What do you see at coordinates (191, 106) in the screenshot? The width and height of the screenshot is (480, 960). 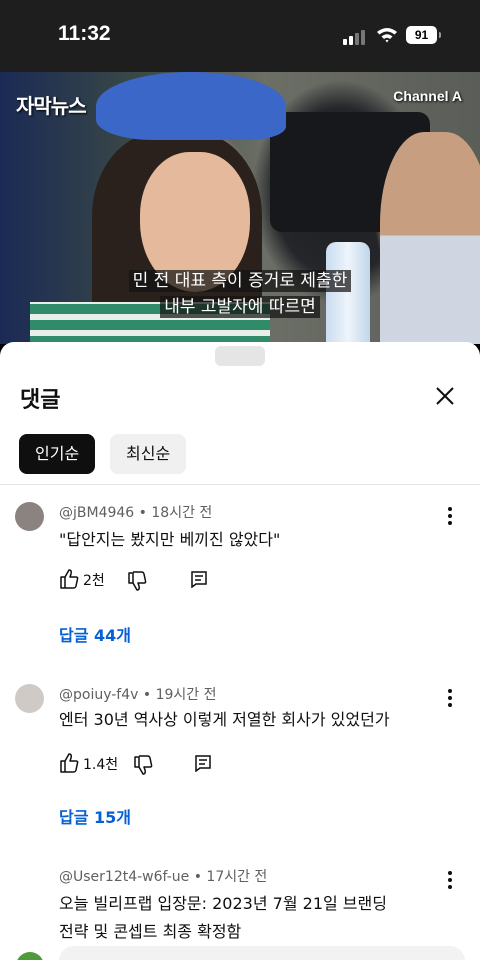 I see `video-cap-shape` at bounding box center [191, 106].